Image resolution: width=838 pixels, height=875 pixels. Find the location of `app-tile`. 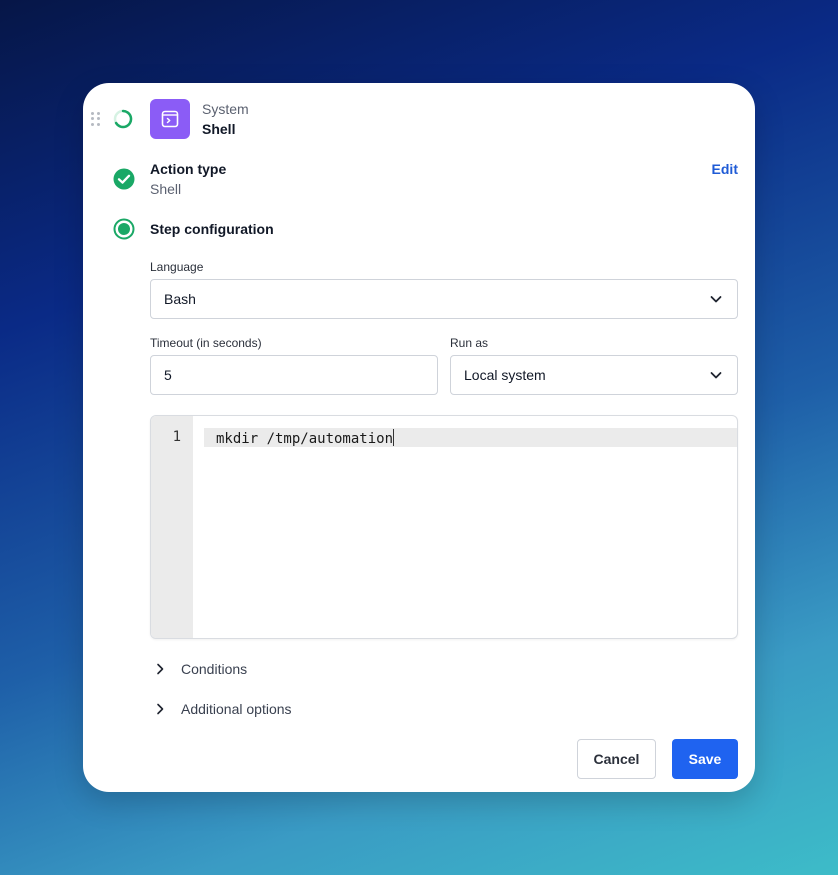

app-tile is located at coordinates (170, 119).